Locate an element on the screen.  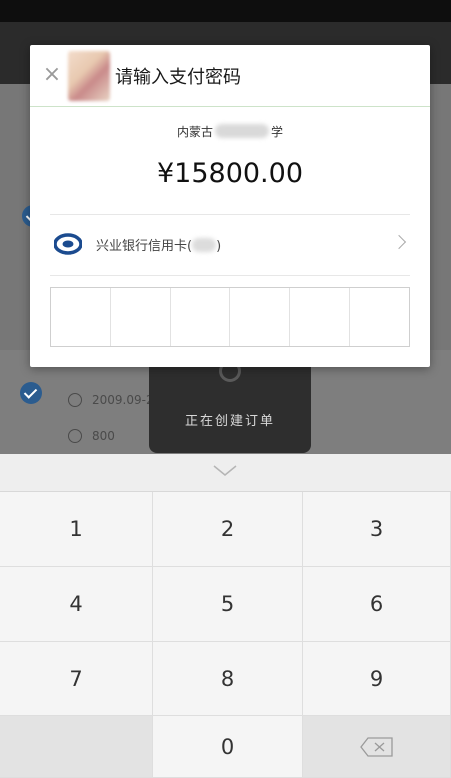
close-button: × is located at coordinates (52, 75).